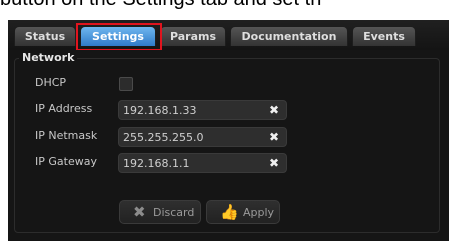  What do you see at coordinates (51, 82) in the screenshot?
I see `dhcp-label: DHCP` at bounding box center [51, 82].